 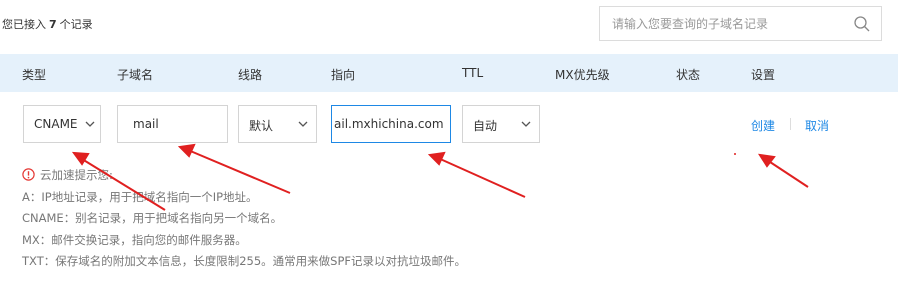 I want to click on column-header-status: 状态, so click(x=688, y=75).